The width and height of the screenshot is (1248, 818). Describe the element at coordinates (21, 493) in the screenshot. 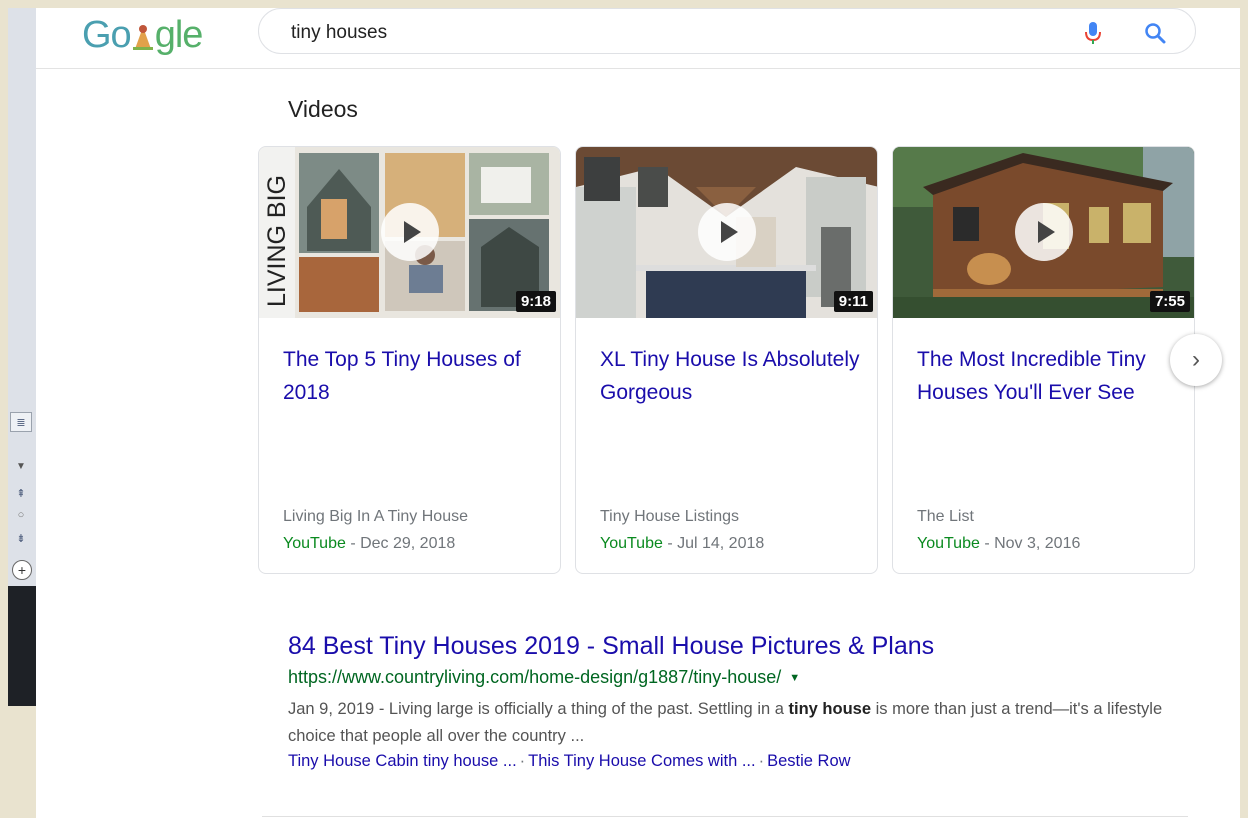

I see `scroll-up-icon: ⇞` at that location.